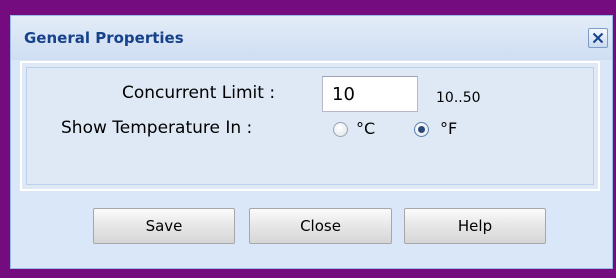 This screenshot has height=278, width=616. Describe the element at coordinates (320, 226) in the screenshot. I see `close-button: Close` at that location.